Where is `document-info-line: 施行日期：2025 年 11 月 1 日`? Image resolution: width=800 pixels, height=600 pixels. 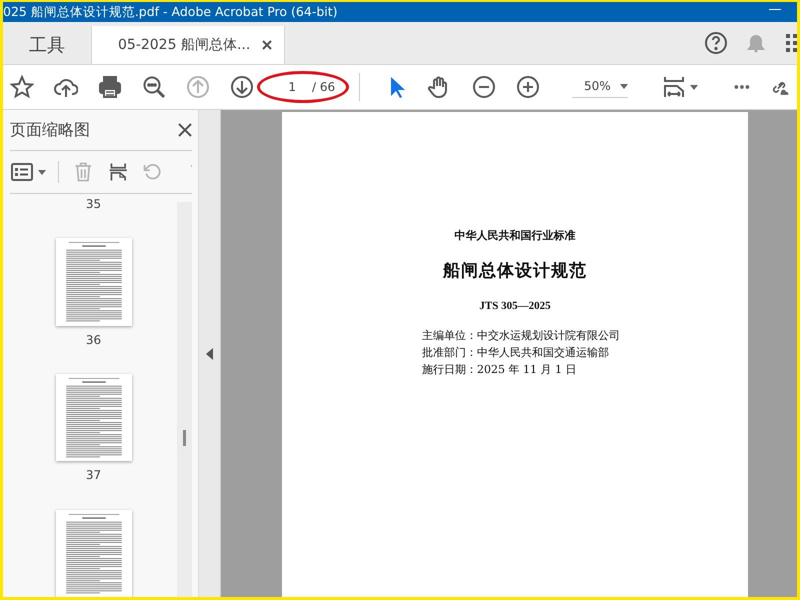 document-info-line: 施行日期：2025 年 11 月 1 日 is located at coordinates (500, 369).